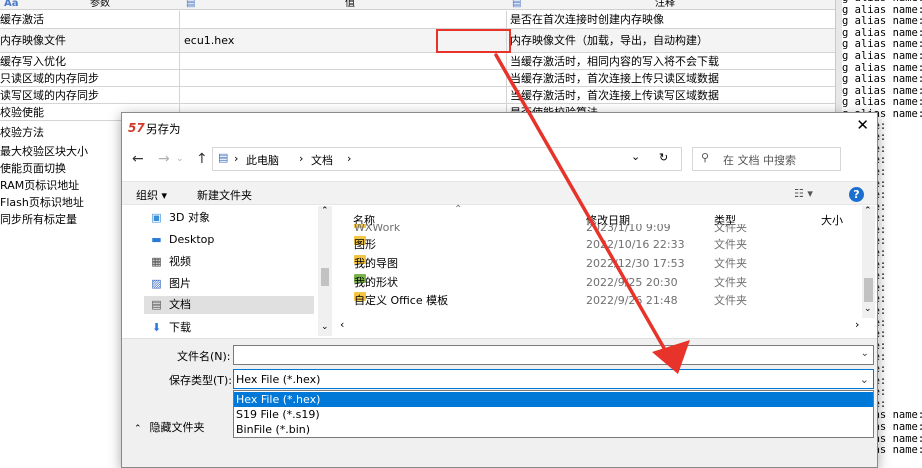 This screenshot has width=922, height=468. What do you see at coordinates (601, 229) in the screenshot?
I see `list-item: WXWork 2023/1/10 9:09 文件夹` at bounding box center [601, 229].